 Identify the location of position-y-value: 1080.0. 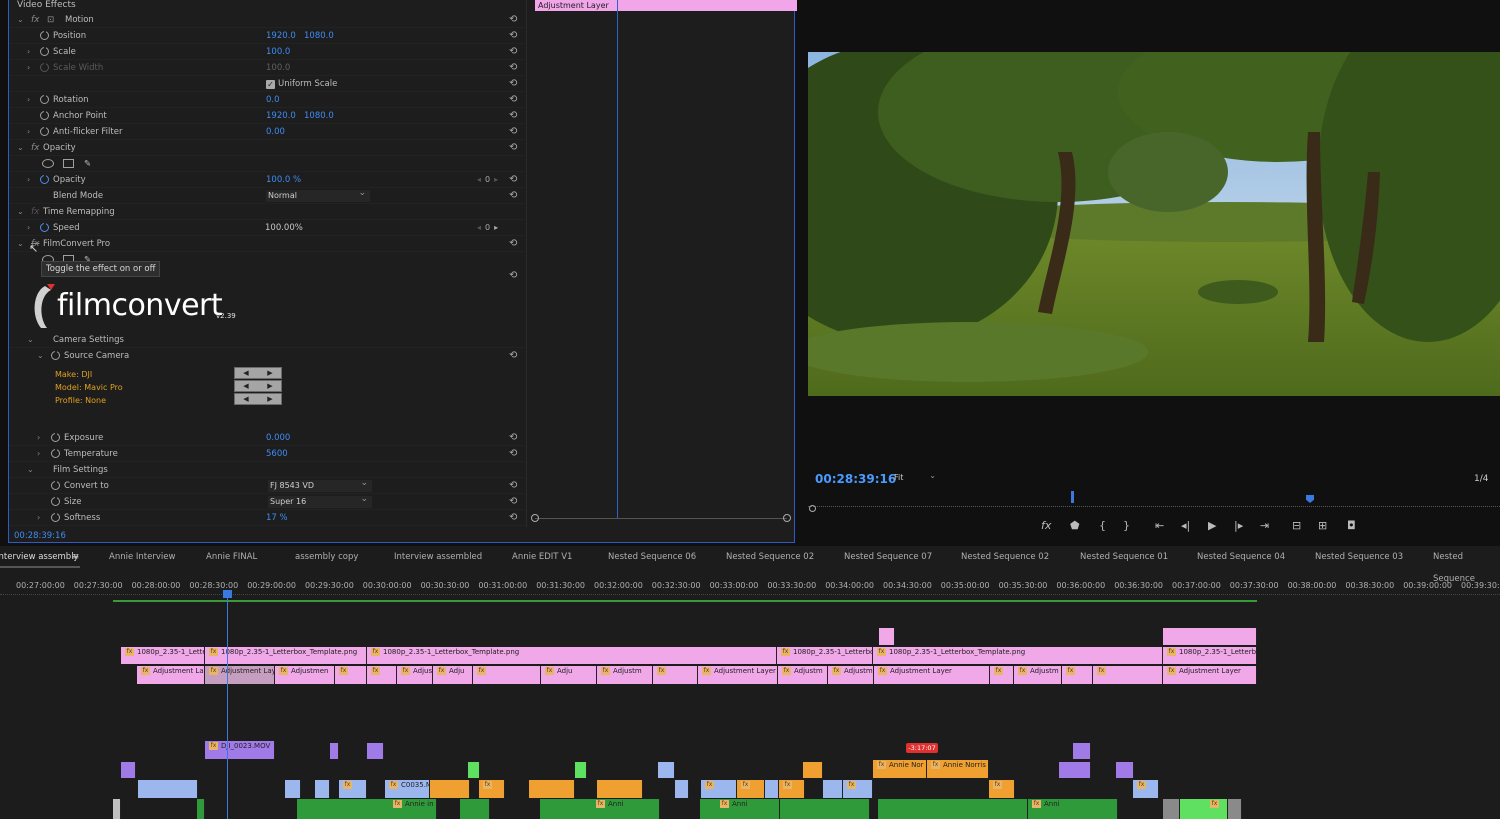
(319, 36).